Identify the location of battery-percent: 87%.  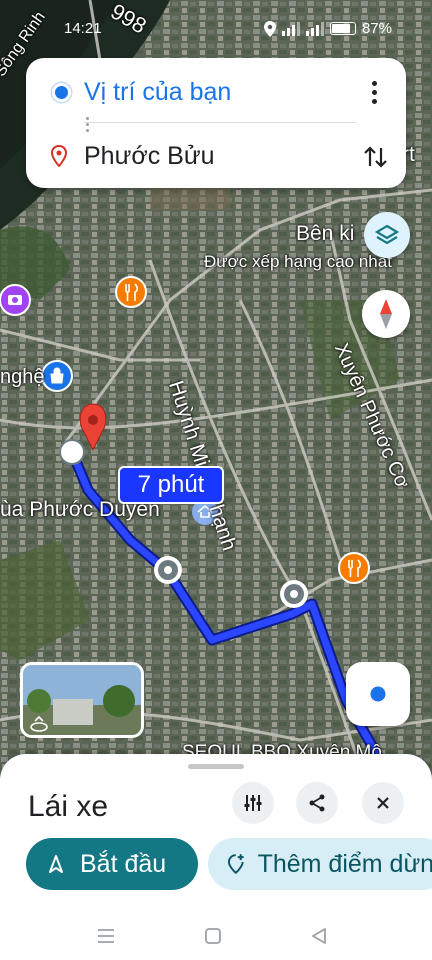
(376, 28).